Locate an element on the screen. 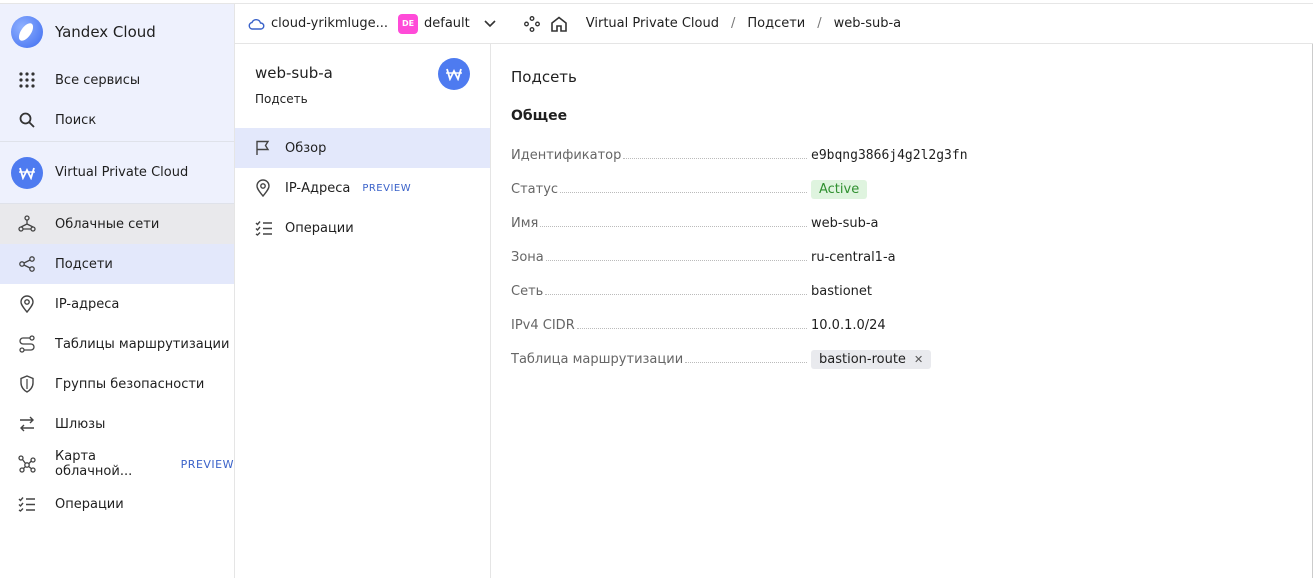 Image resolution: width=1313 pixels, height=578 pixels. sidebar-top: Yandex Cloud Все сервисы Поиск is located at coordinates (117, 73).